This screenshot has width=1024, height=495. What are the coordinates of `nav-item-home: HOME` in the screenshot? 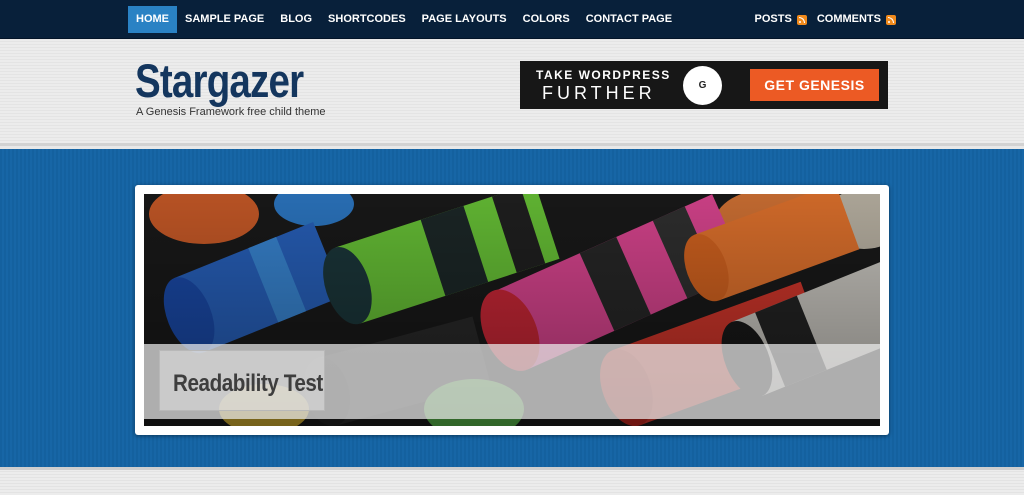 It's located at (152, 19).